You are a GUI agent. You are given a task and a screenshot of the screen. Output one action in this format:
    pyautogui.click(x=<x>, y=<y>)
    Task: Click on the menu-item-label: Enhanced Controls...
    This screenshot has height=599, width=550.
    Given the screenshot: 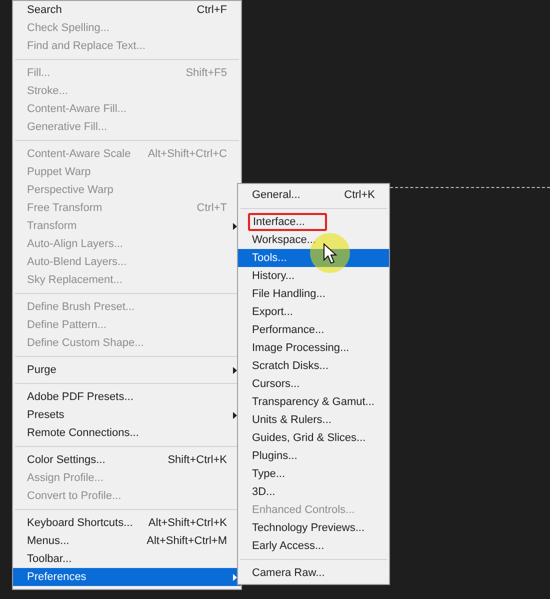 What is the action you would take?
    pyautogui.click(x=303, y=510)
    